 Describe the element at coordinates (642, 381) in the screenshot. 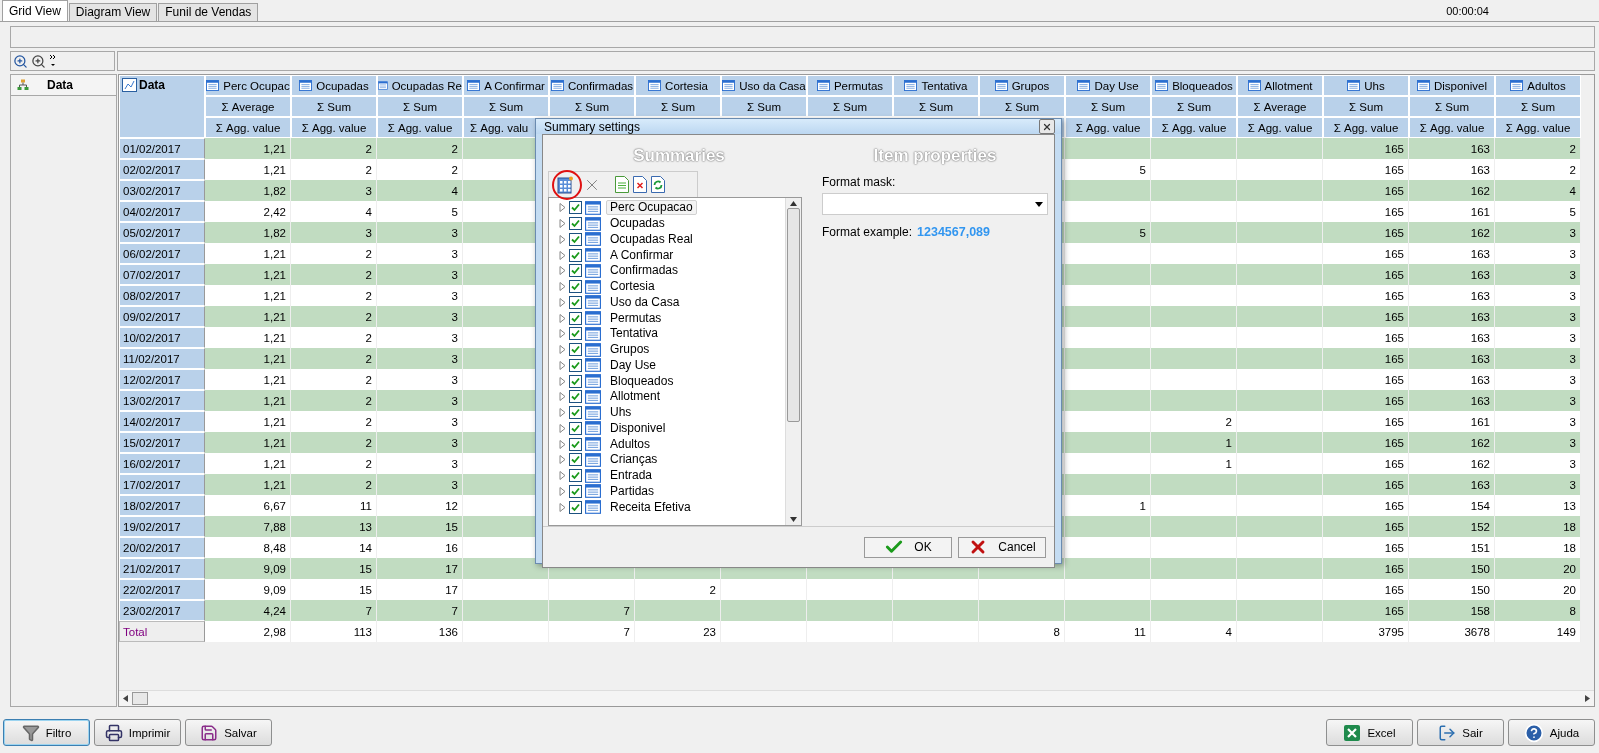

I see `list-item: Bloqueados` at that location.